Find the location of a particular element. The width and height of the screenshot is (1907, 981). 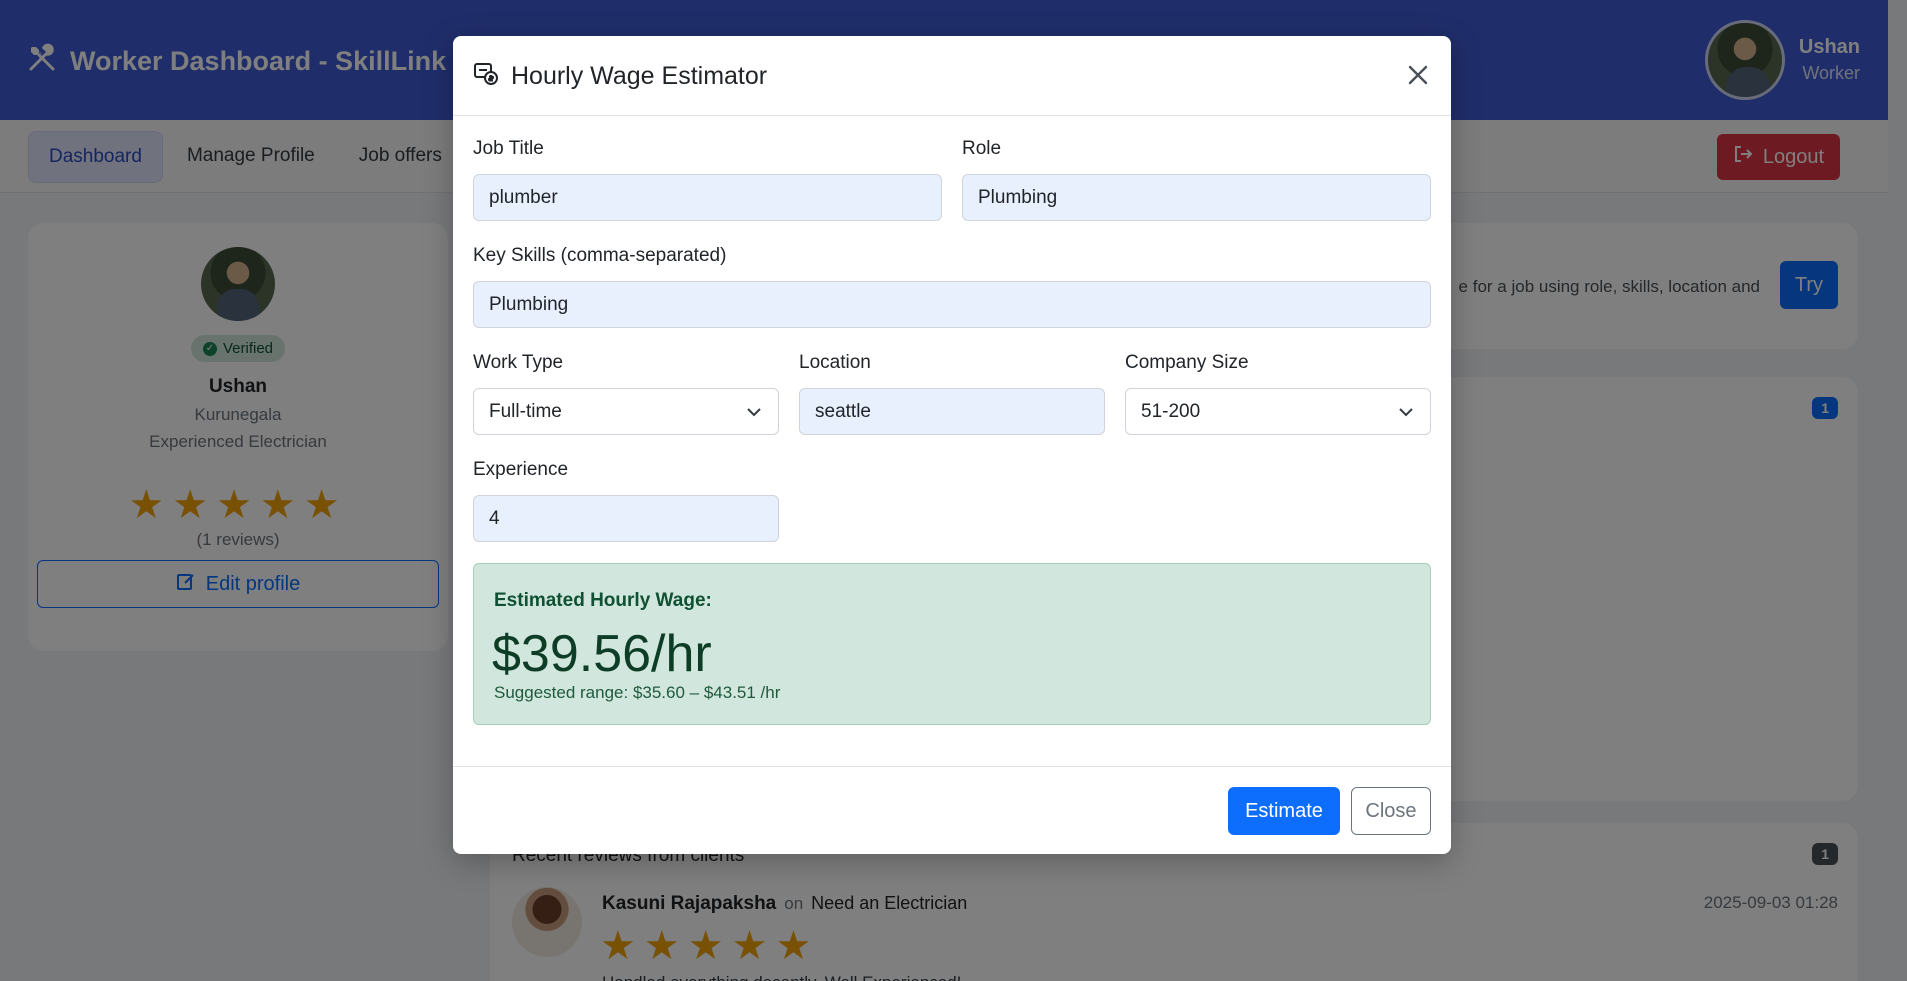

wage-estimator-icon is located at coordinates (486, 76).